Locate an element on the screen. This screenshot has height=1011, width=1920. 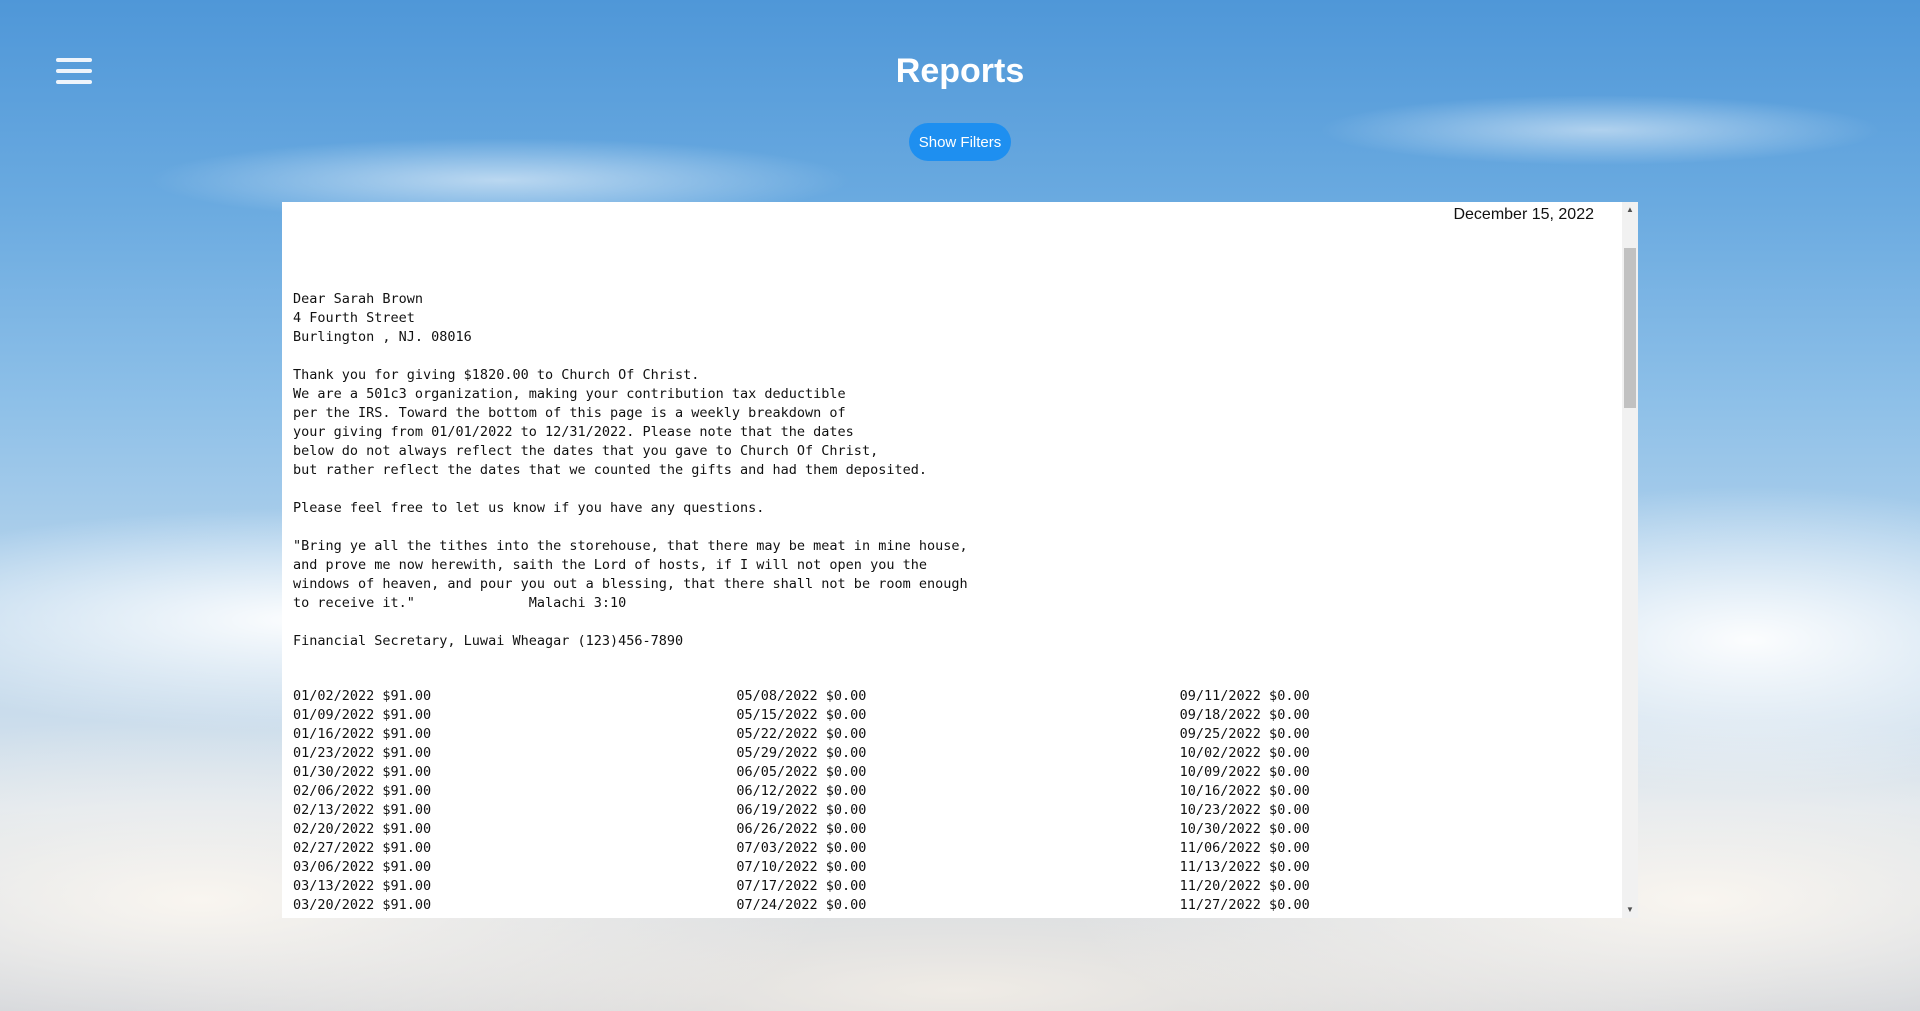
weekly-row: 06/12/2022 $0.00 is located at coordinates (801, 791).